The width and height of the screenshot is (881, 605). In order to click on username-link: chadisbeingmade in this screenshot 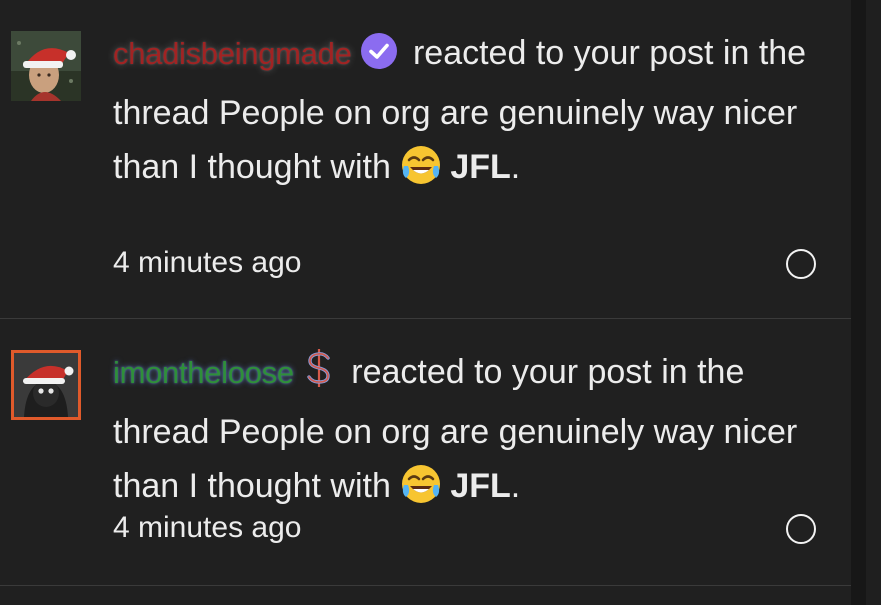, I will do `click(232, 53)`.